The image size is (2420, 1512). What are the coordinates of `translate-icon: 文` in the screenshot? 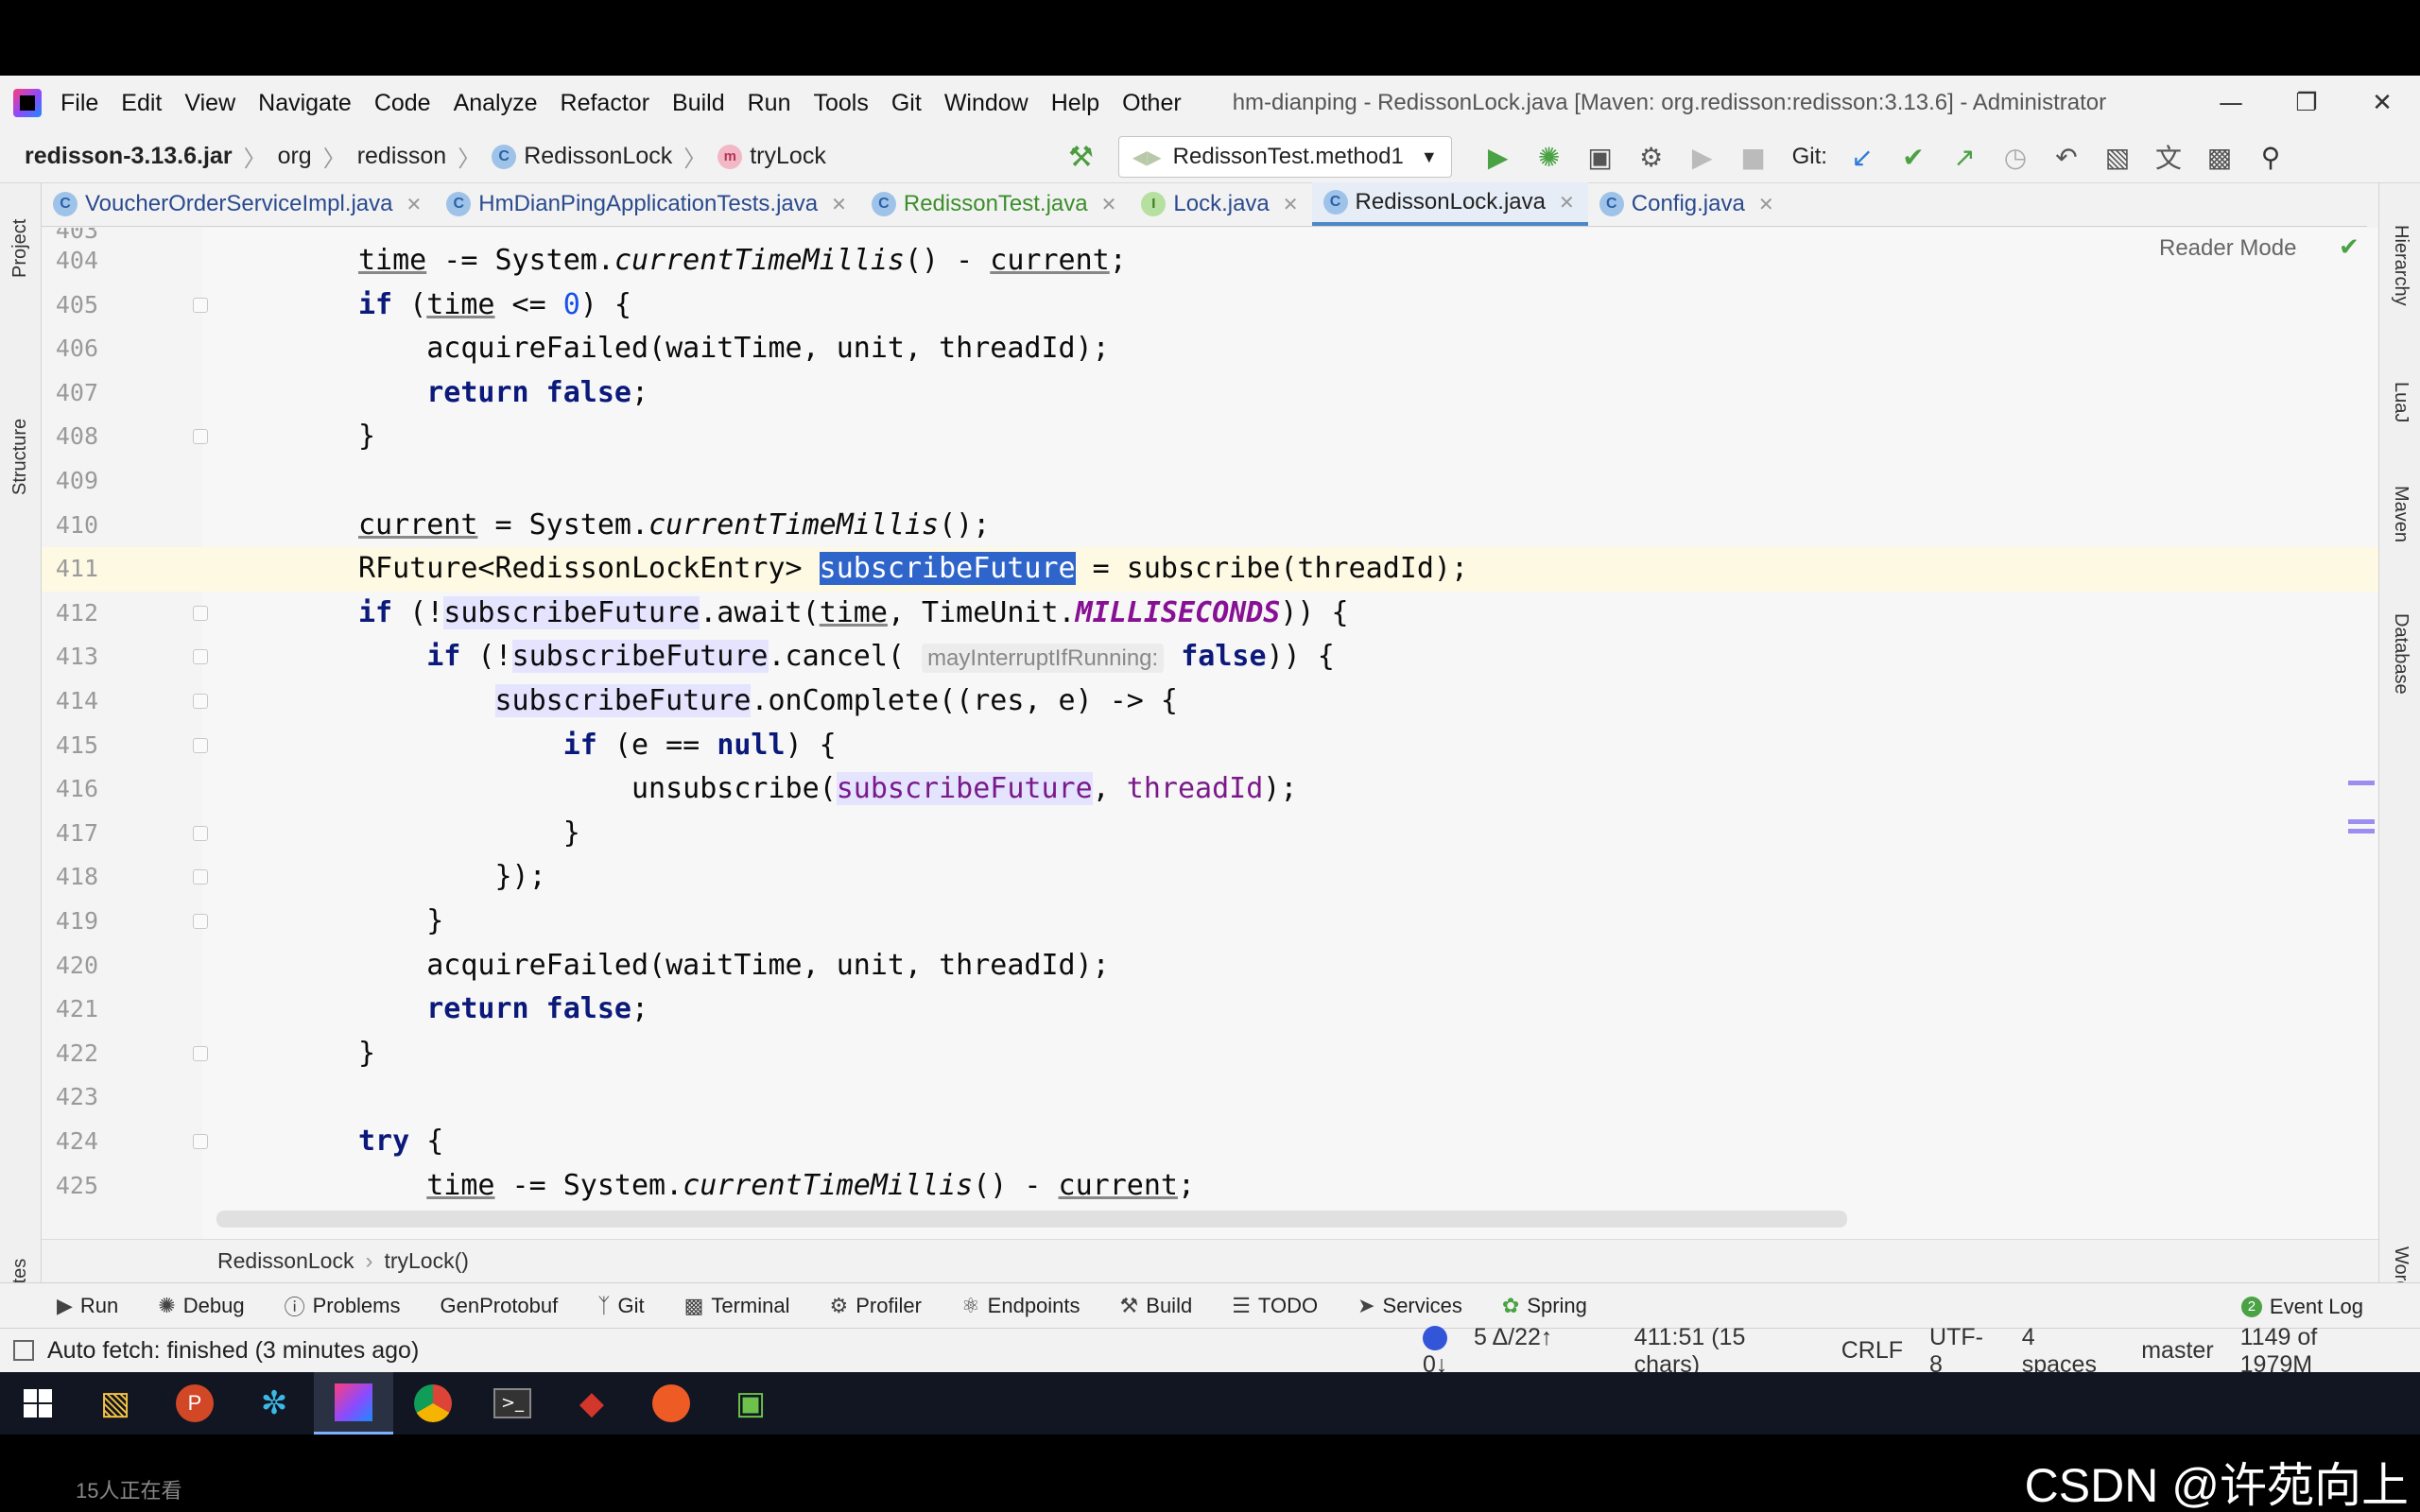 It's located at (2168, 157).